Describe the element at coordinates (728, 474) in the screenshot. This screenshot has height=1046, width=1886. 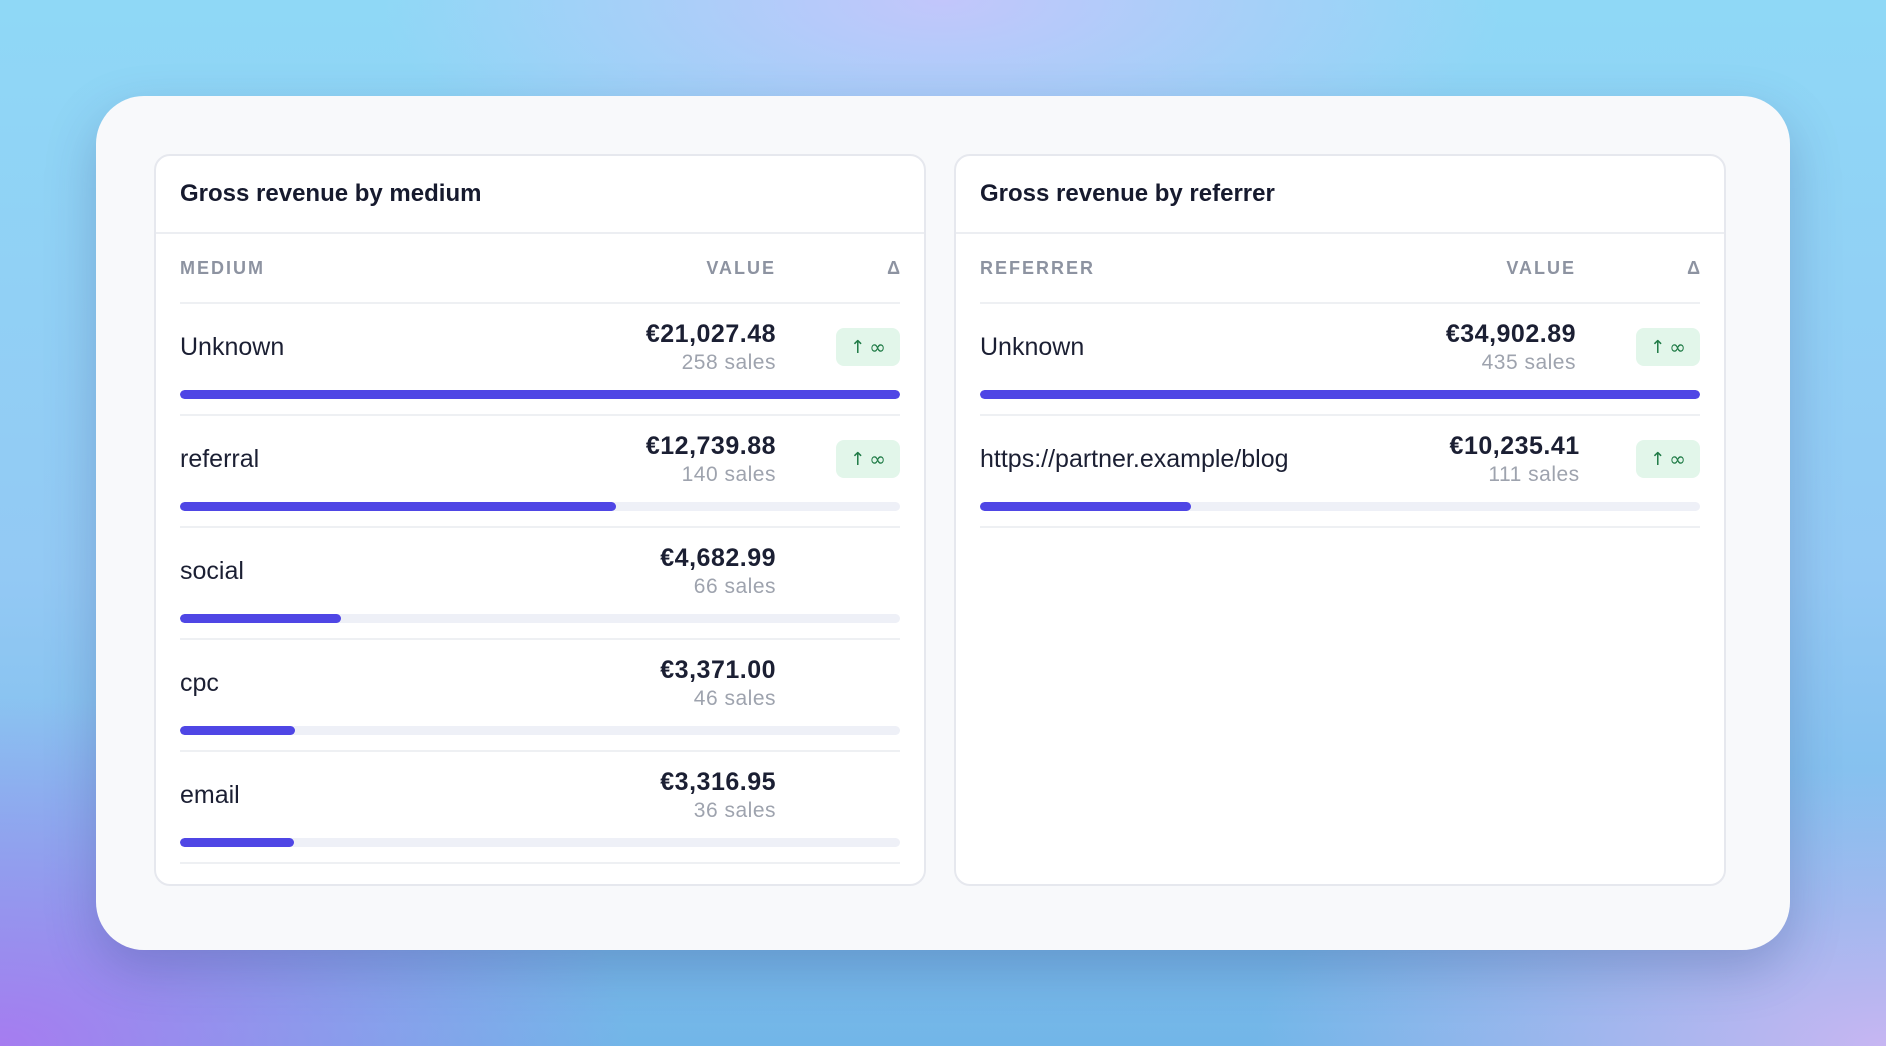
I see `row-sales: 140 sales` at that location.